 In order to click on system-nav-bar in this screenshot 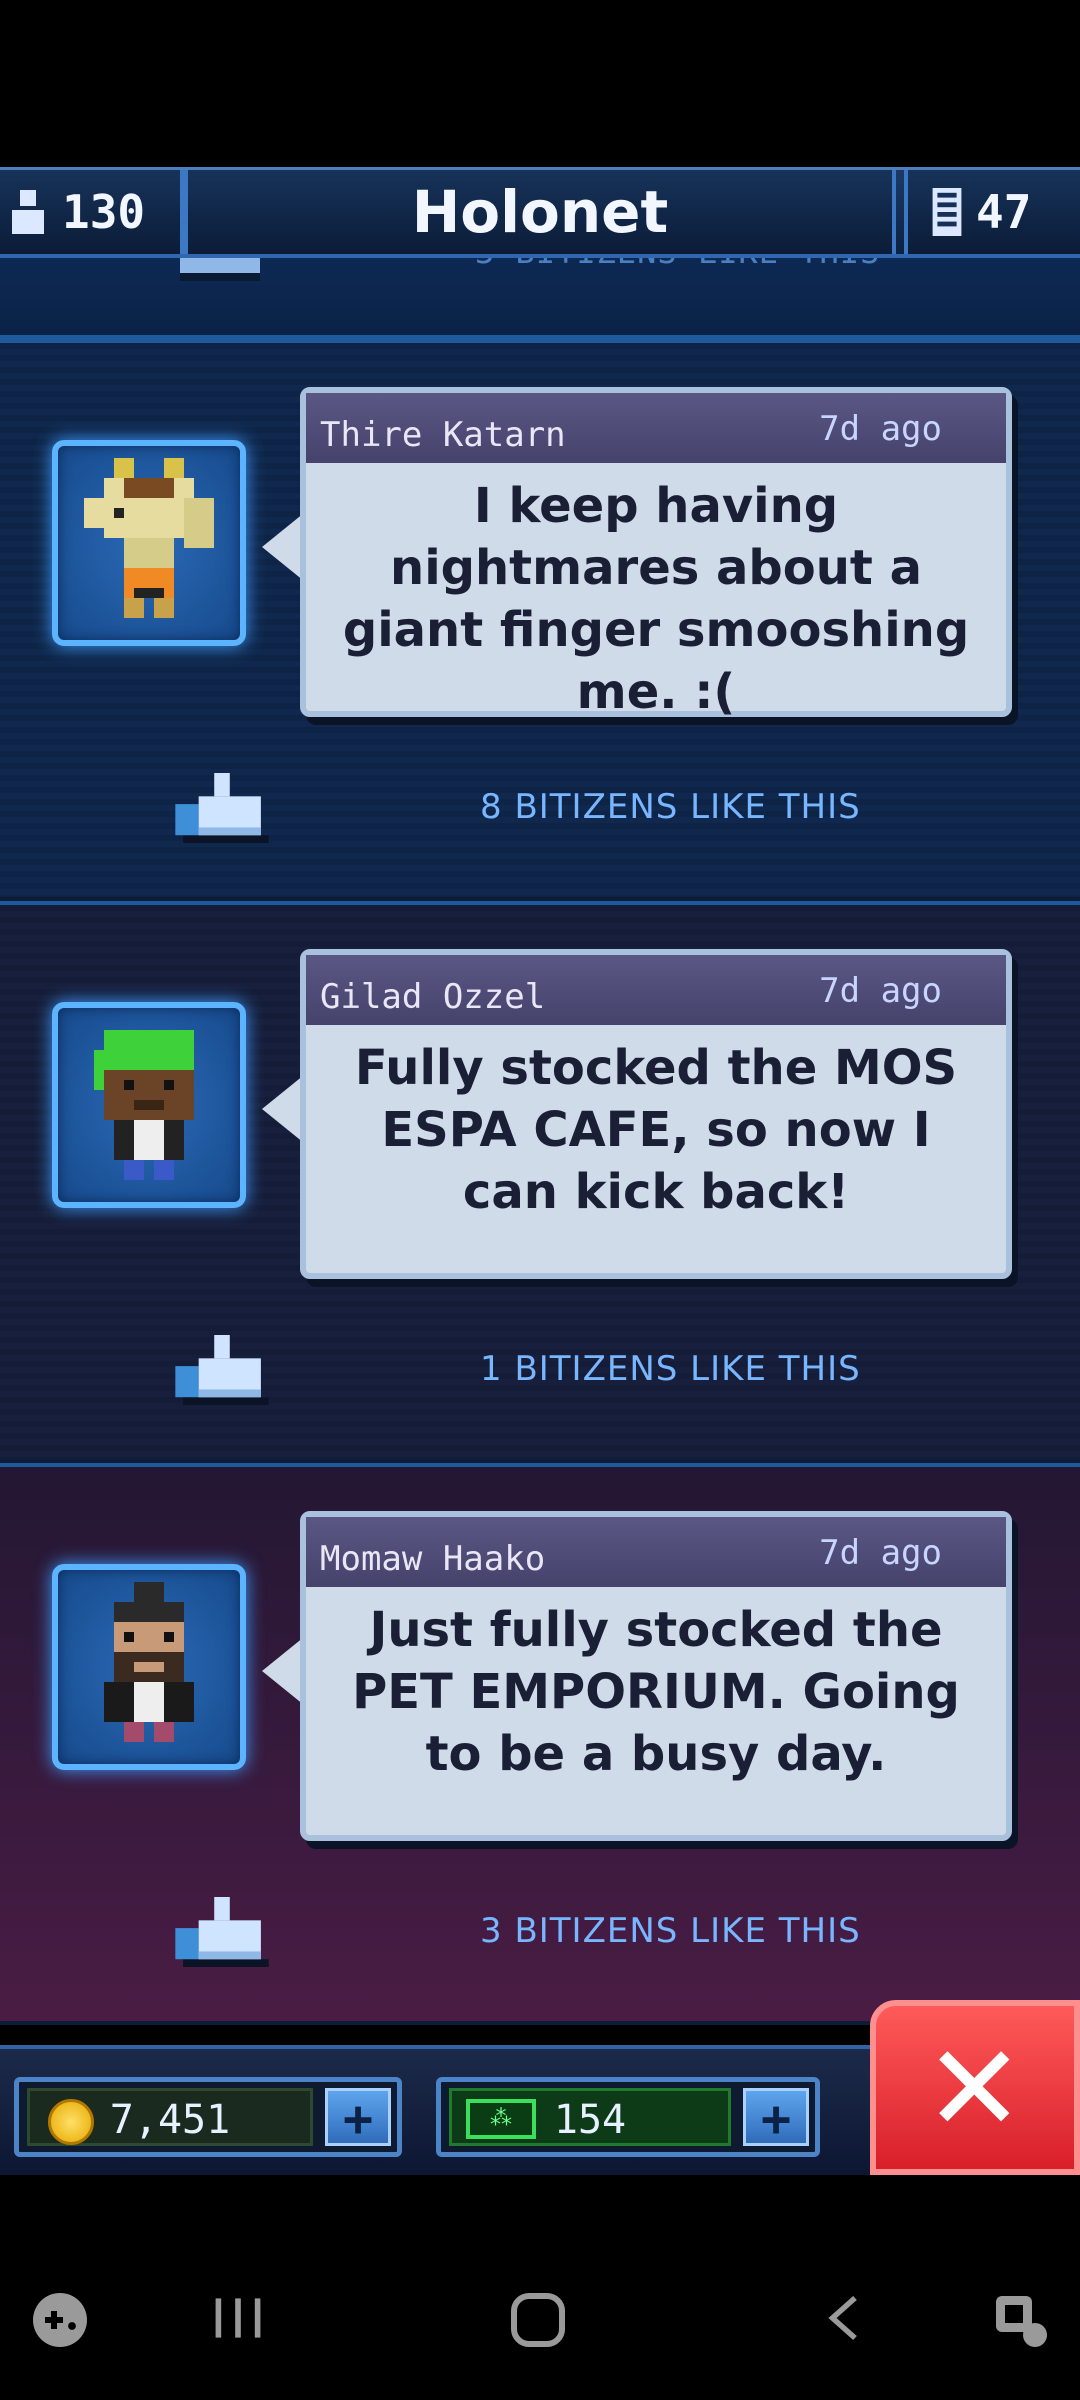, I will do `click(540, 2287)`.